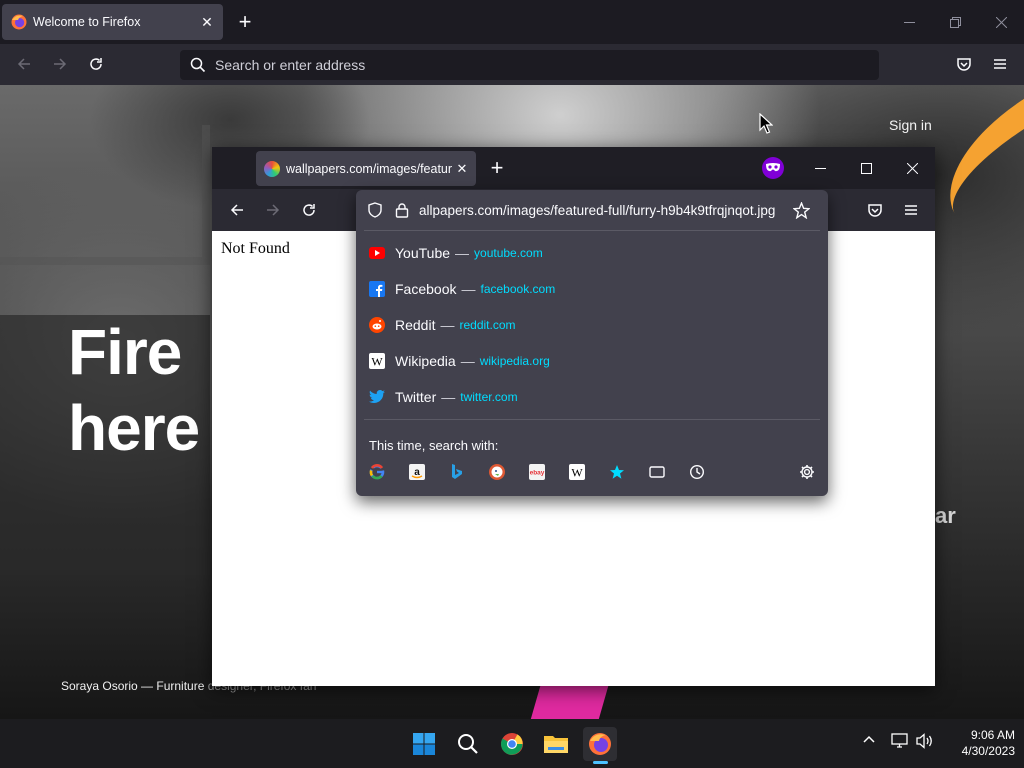 The height and width of the screenshot is (768, 1024). What do you see at coordinates (992, 735) in the screenshot?
I see `clock-time: 9:06 AM` at bounding box center [992, 735].